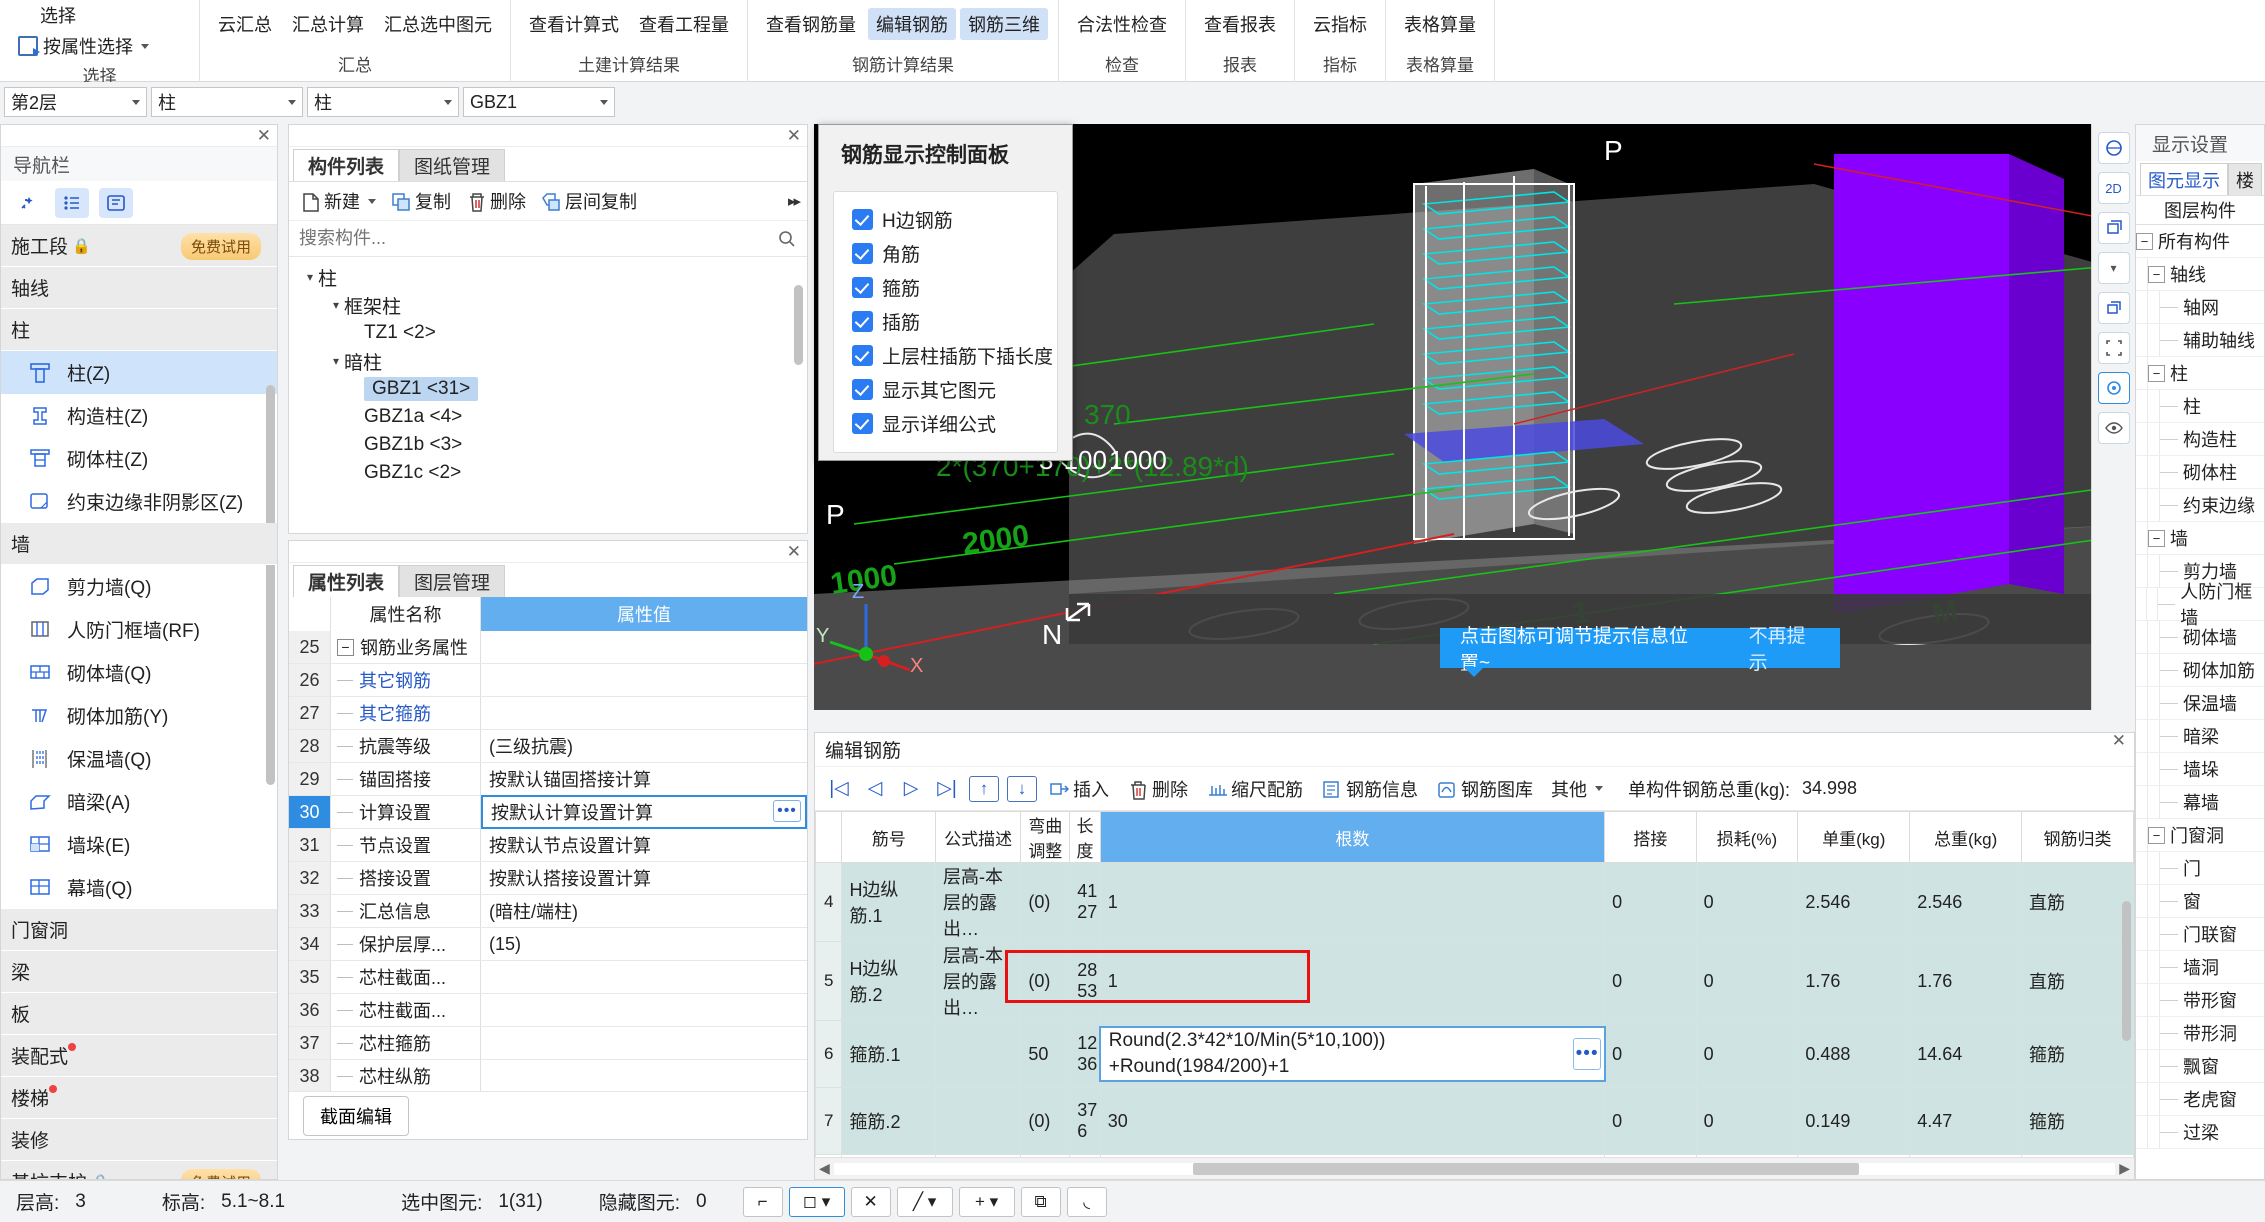 The width and height of the screenshot is (2265, 1222). What do you see at coordinates (1650, 902) in the screenshot?
I see `grid-cell-lap: 0` at bounding box center [1650, 902].